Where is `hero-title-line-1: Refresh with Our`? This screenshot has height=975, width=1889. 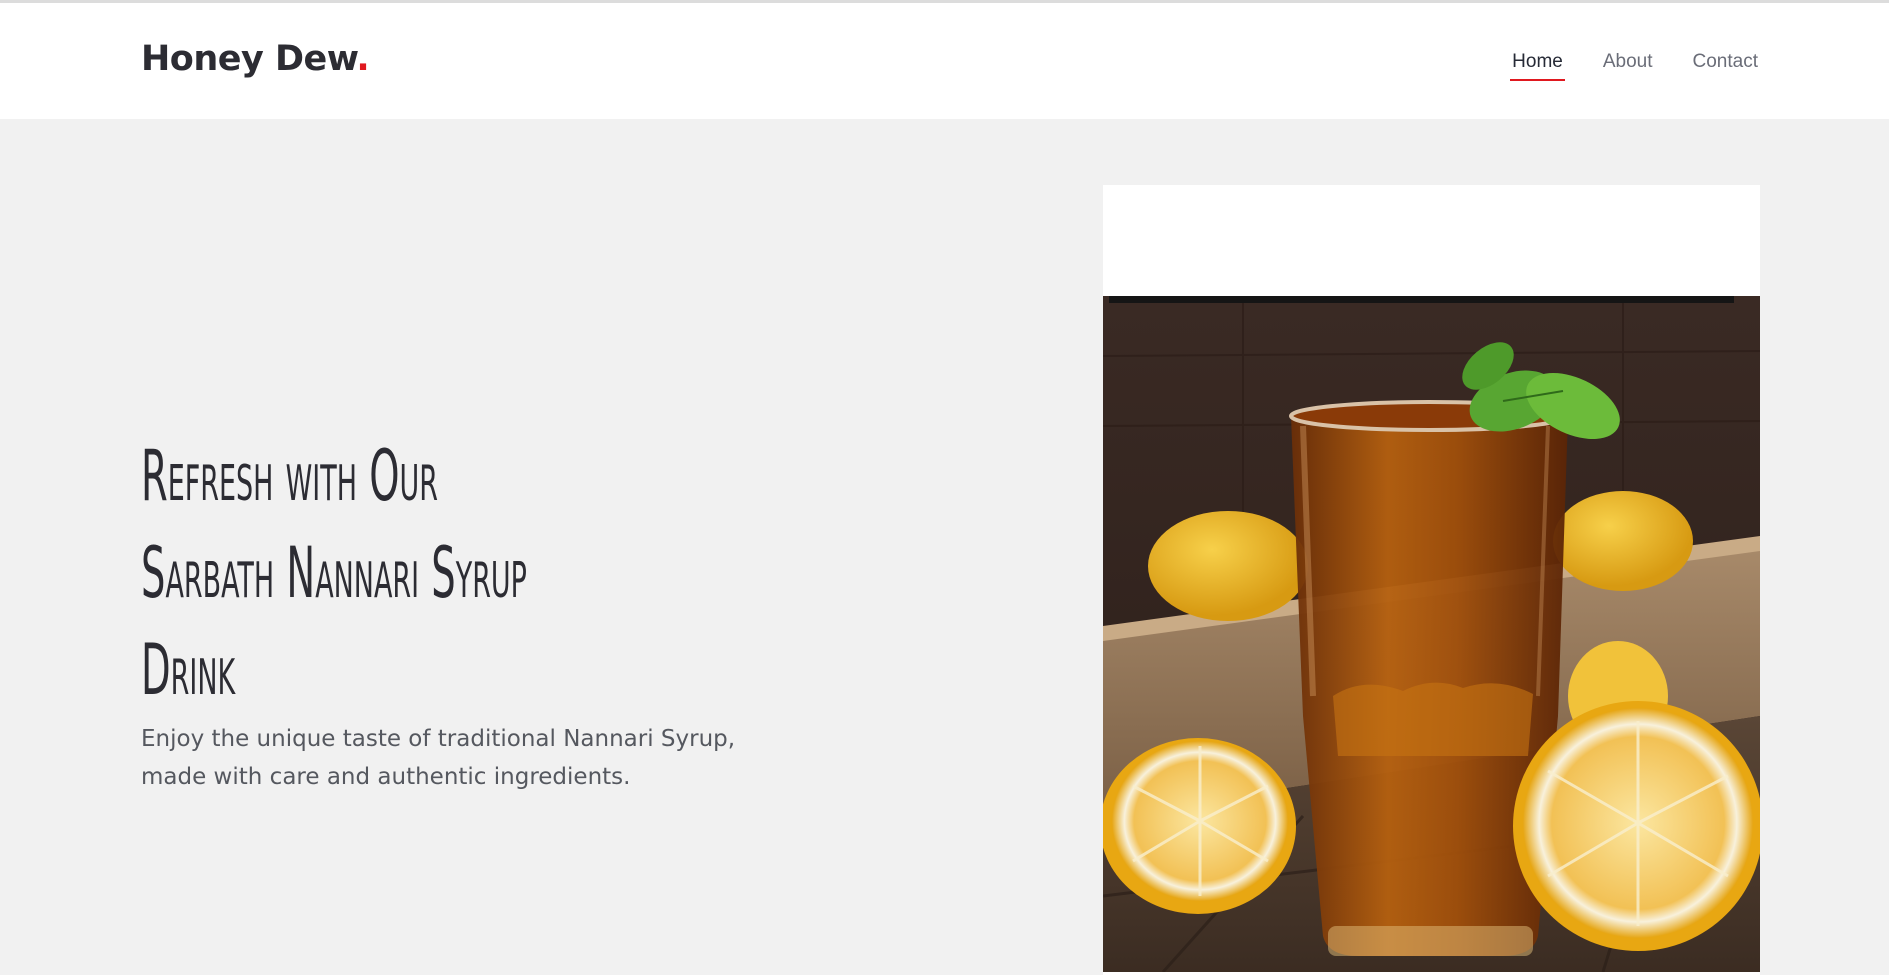
hero-title-line-1: Refresh with Our is located at coordinates (289, 476).